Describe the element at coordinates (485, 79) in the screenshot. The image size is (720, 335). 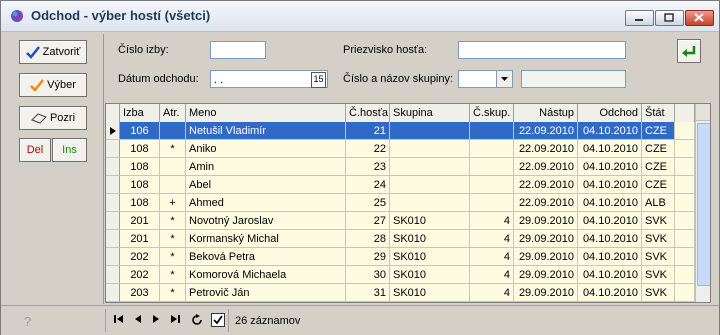
I see `group-number-select` at that location.